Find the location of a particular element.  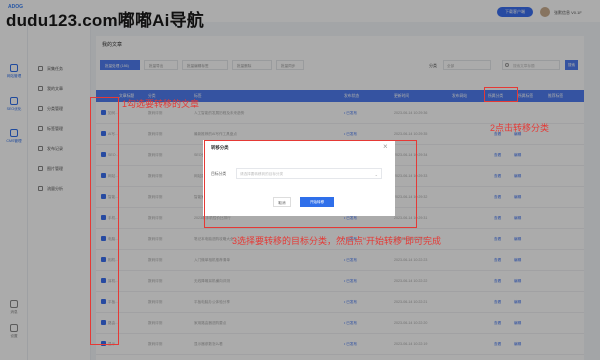

annotation-dialog-highlight is located at coordinates (310, 184).